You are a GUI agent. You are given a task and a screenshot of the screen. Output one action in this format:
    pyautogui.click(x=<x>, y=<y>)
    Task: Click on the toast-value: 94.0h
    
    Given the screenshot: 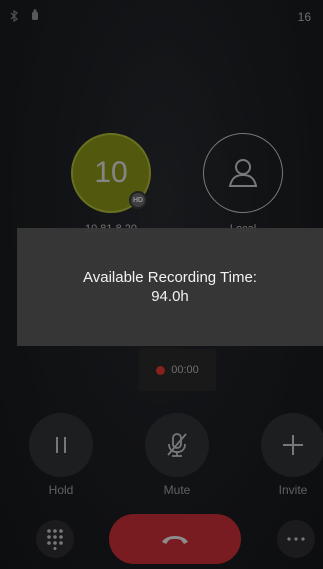 What is the action you would take?
    pyautogui.click(x=170, y=296)
    